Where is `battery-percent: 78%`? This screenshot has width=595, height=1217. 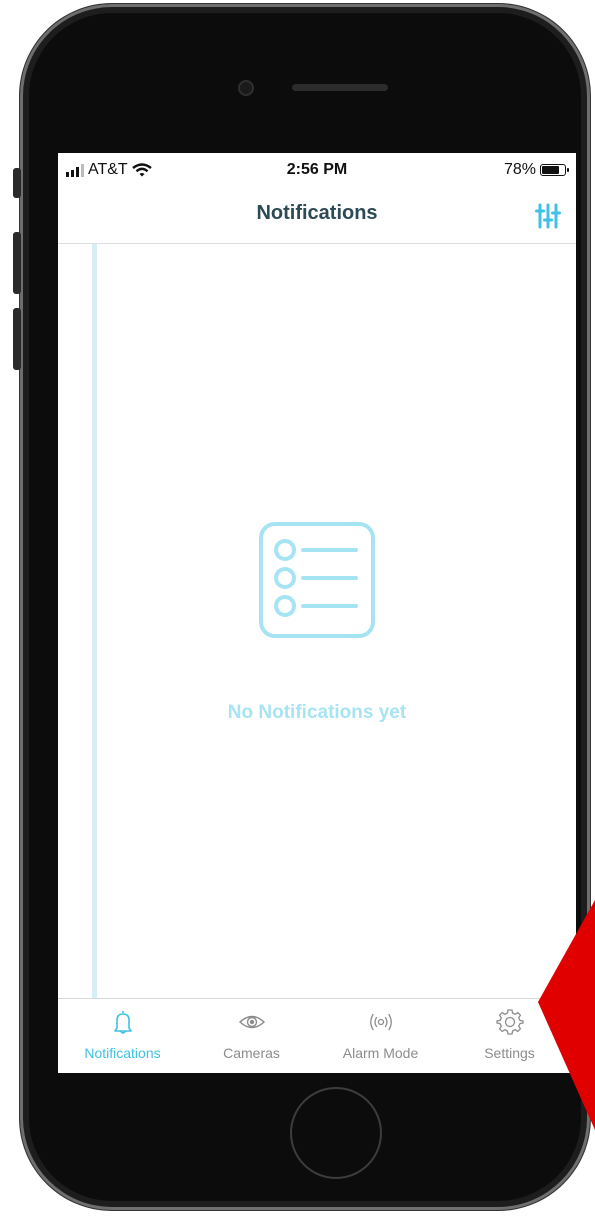
battery-percent: 78% is located at coordinates (519, 169).